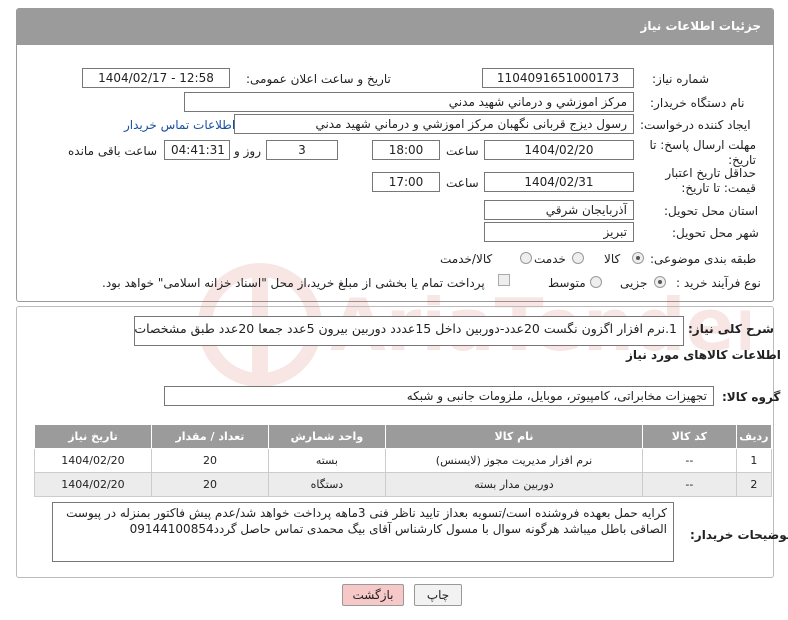 This screenshot has height=620, width=788. Describe the element at coordinates (179, 125) in the screenshot. I see `buyer-contact-link: اطلاعات تماس خریدار` at that location.